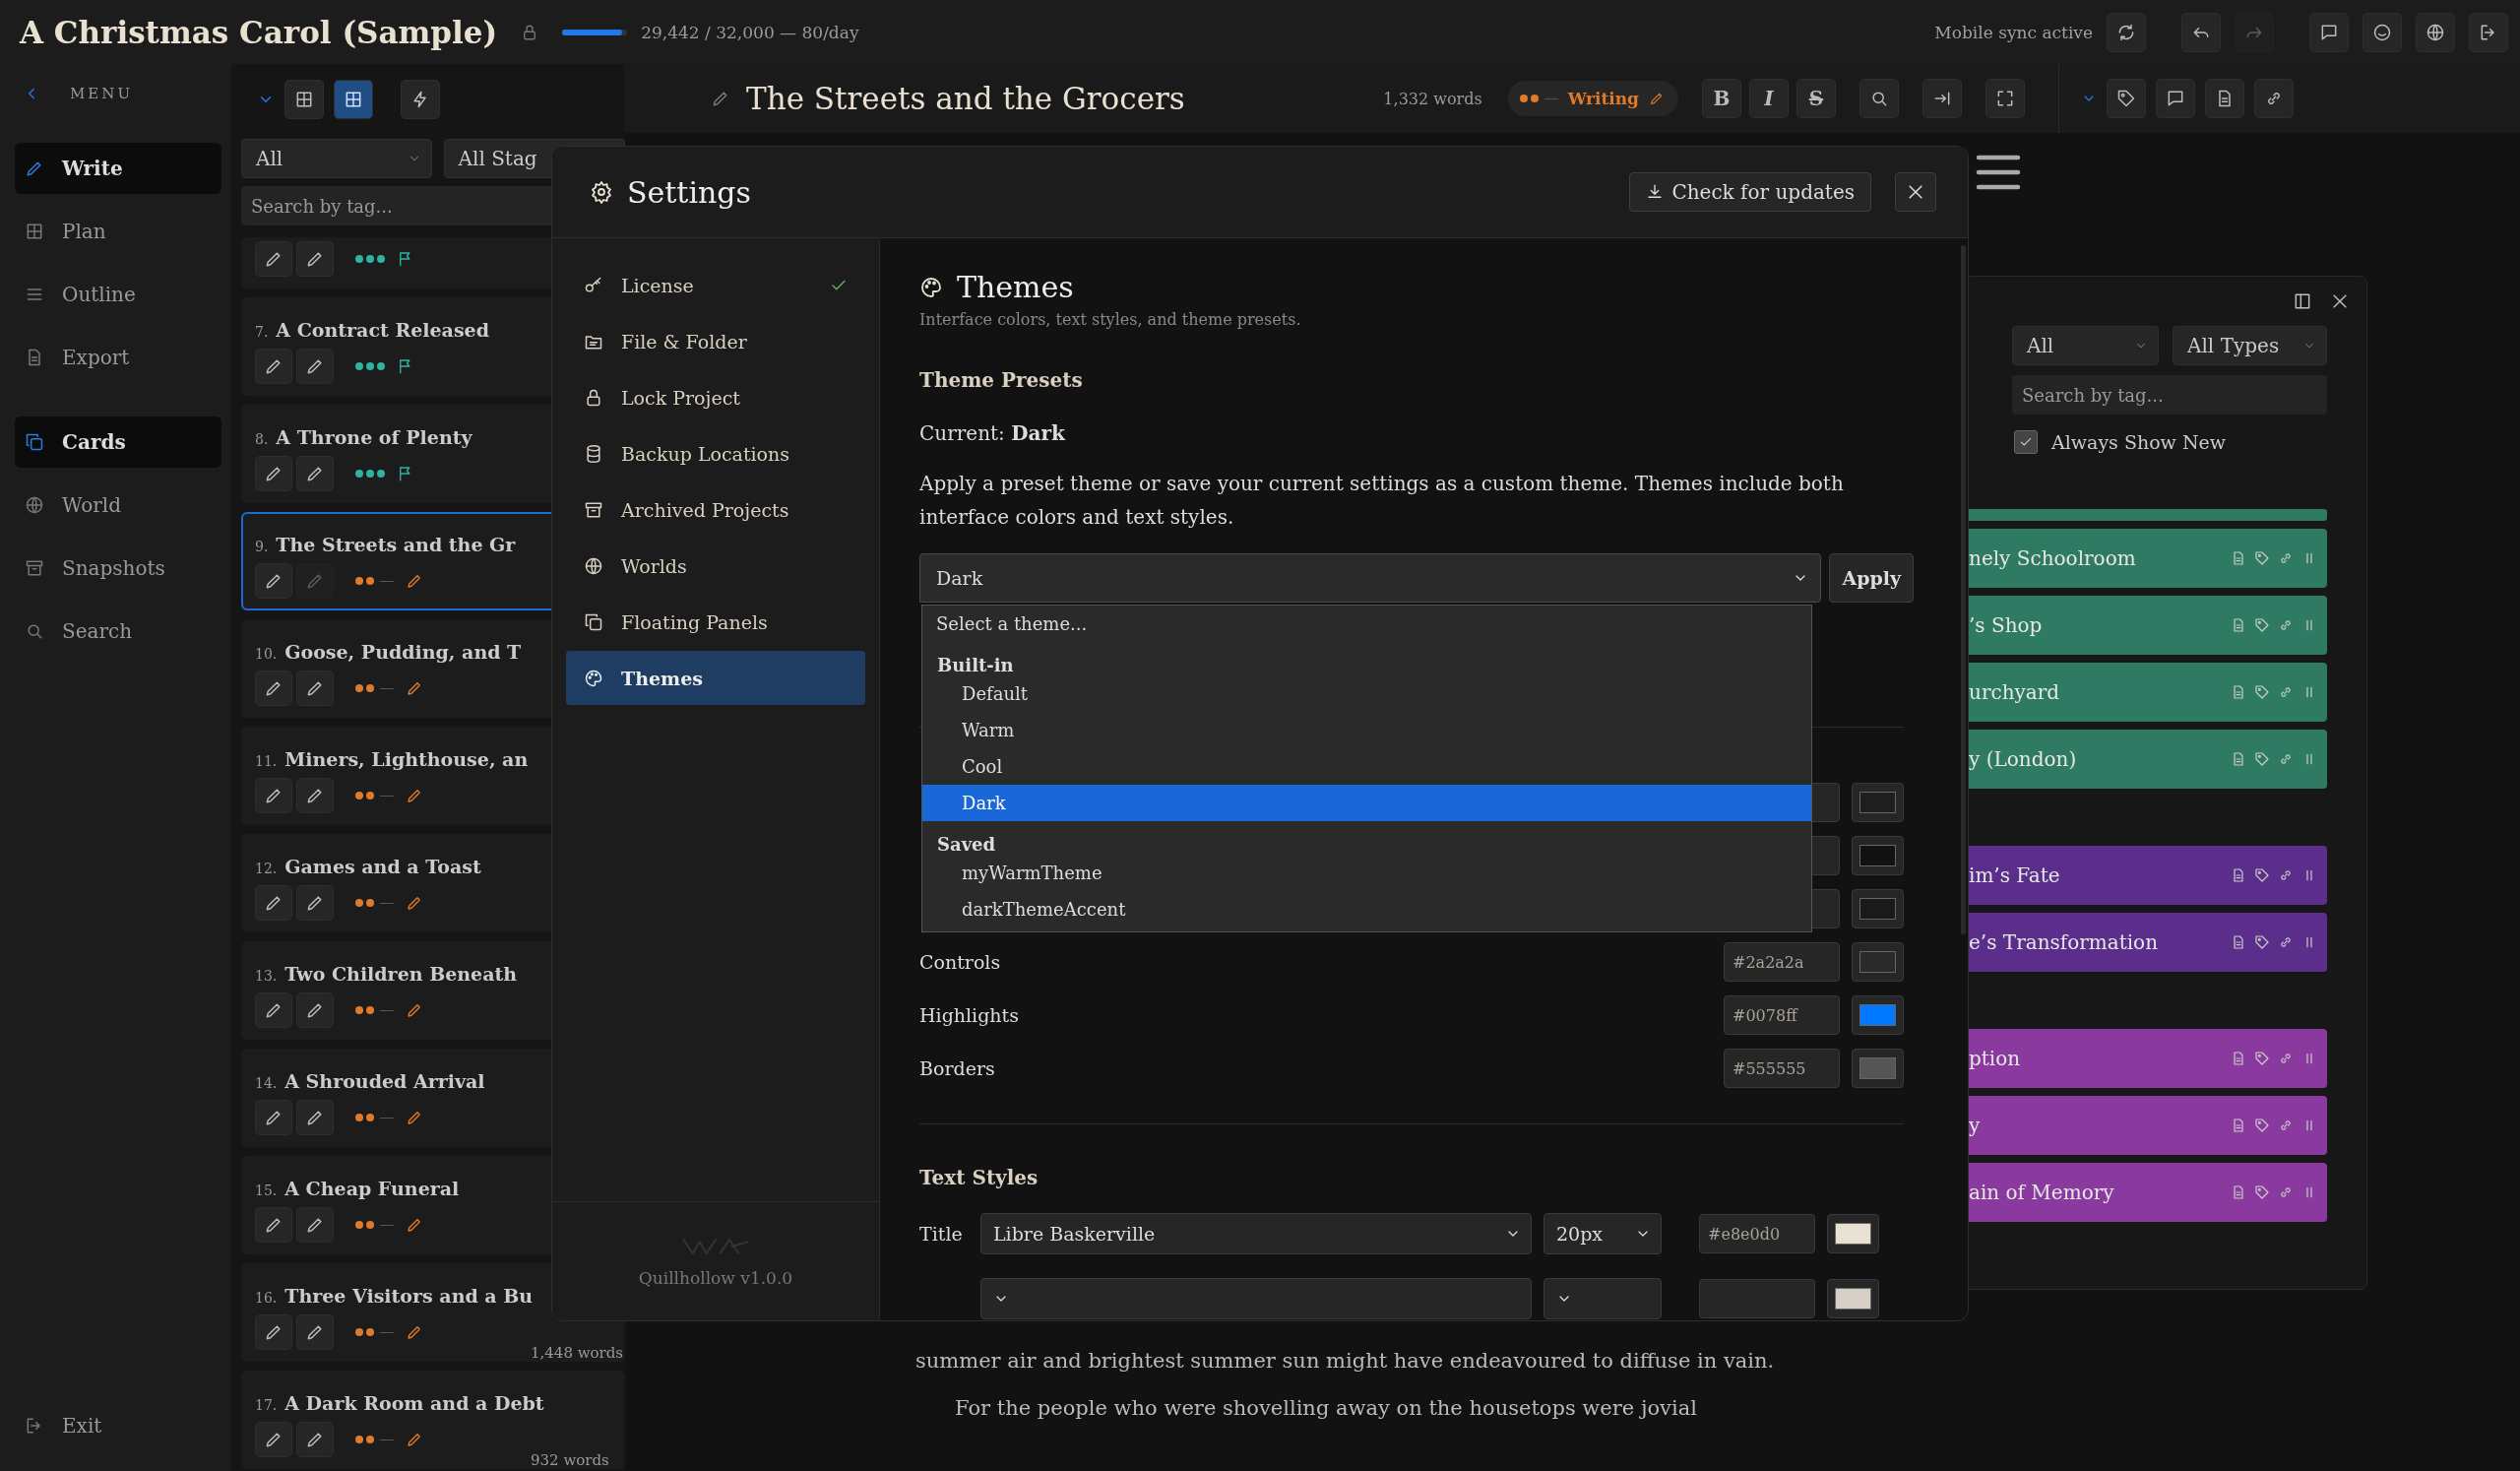 The height and width of the screenshot is (1471, 2520). I want to click on body-paragraph: For the people who were shovelling away on the housetops were jovial, so click(1326, 1408).